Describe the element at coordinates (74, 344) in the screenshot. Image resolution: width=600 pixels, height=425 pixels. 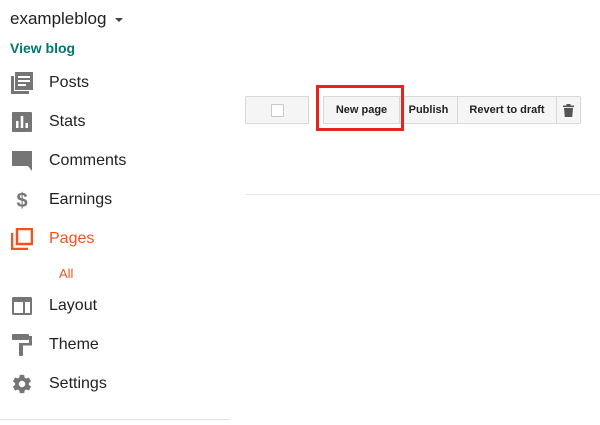
I see `sidebar-item-label: Theme` at that location.